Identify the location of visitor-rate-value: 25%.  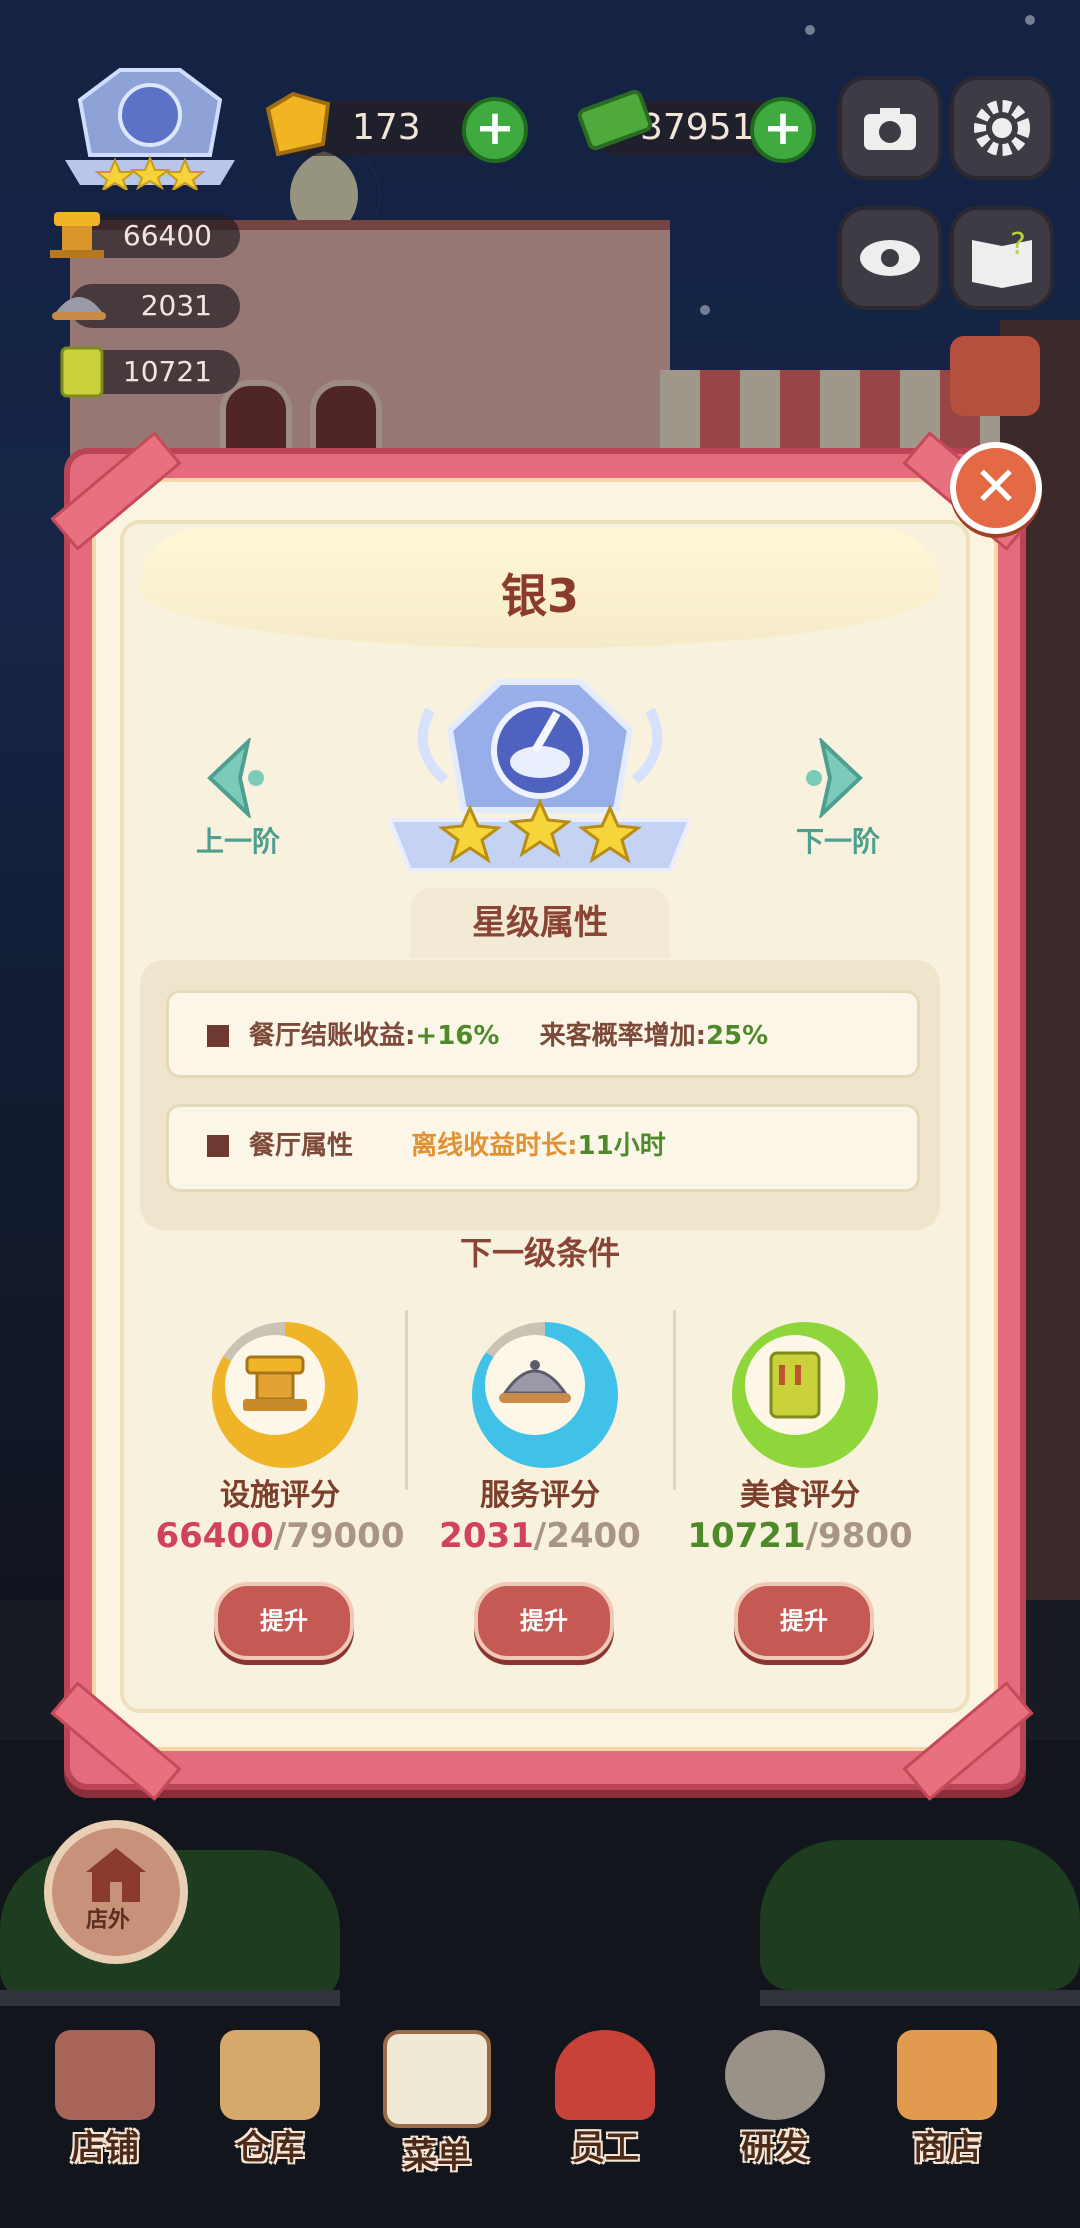
(737, 1036).